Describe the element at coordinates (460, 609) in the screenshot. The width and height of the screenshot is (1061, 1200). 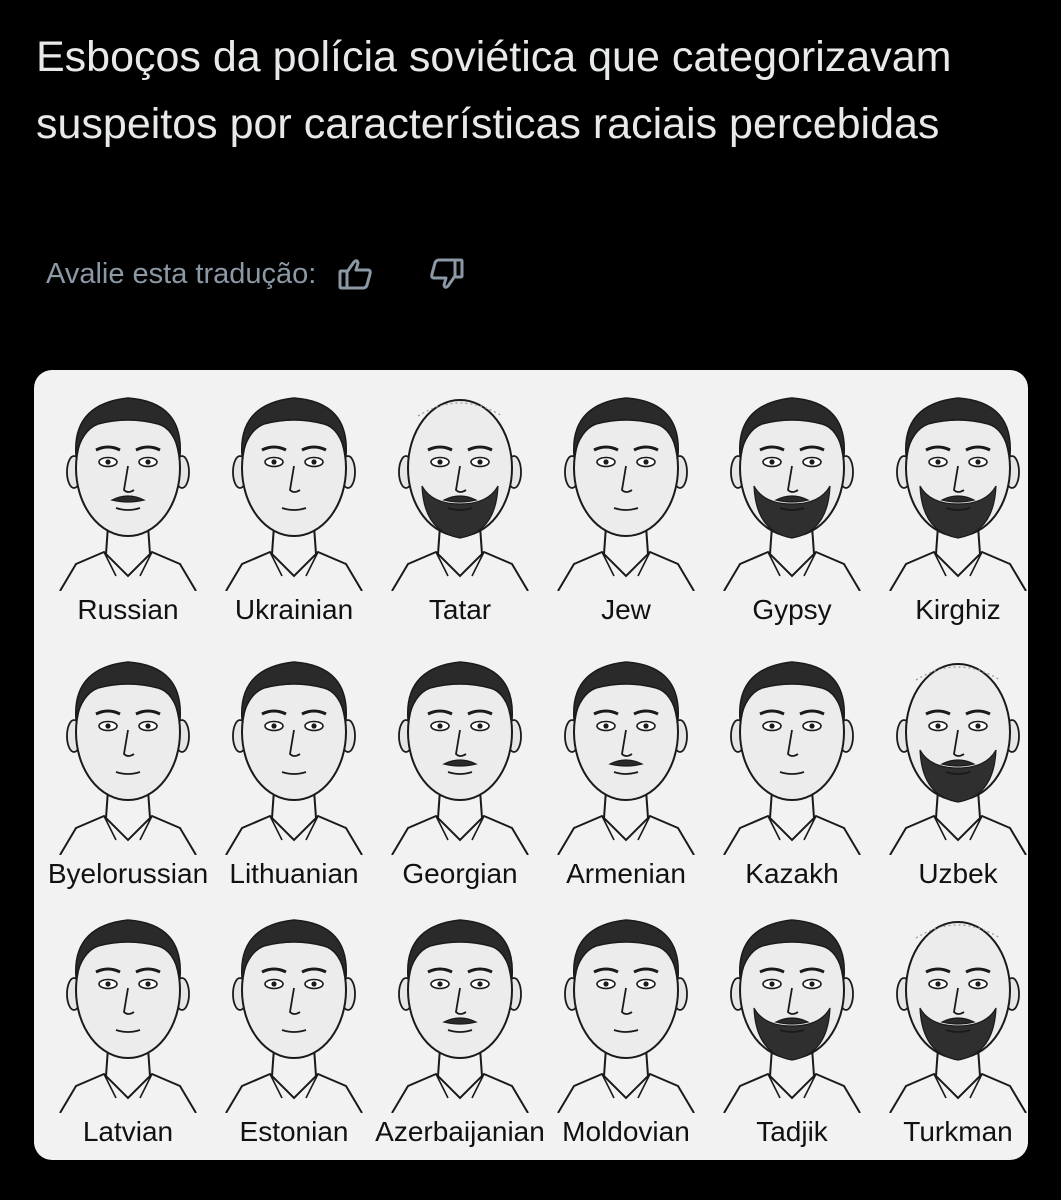
I see `face-label: Tatar` at that location.